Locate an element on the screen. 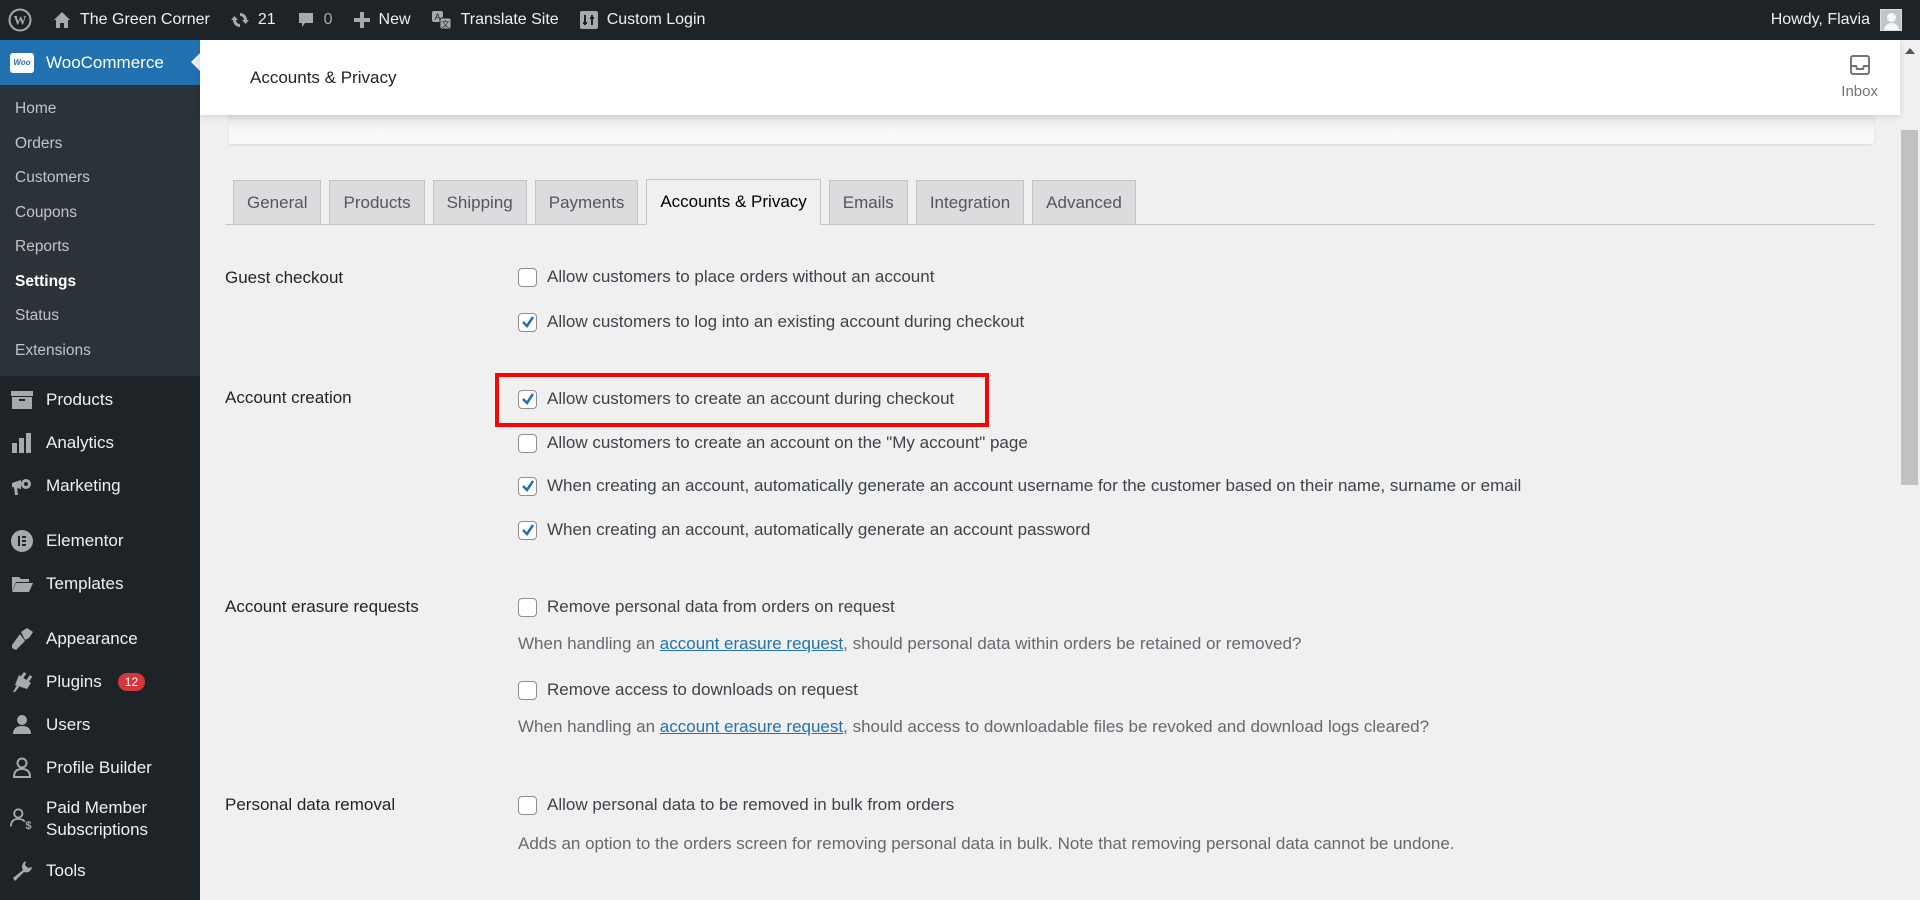 Image resolution: width=1920 pixels, height=900 pixels. svg-text: W is located at coordinates (20, 20).